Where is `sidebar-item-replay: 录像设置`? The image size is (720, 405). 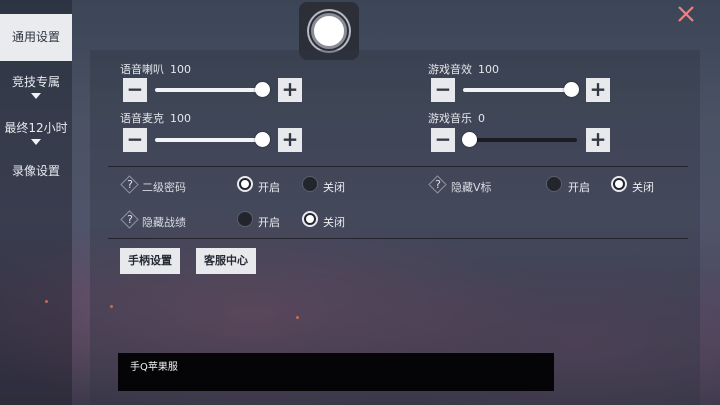
sidebar-item-replay: 录像设置 is located at coordinates (36, 170).